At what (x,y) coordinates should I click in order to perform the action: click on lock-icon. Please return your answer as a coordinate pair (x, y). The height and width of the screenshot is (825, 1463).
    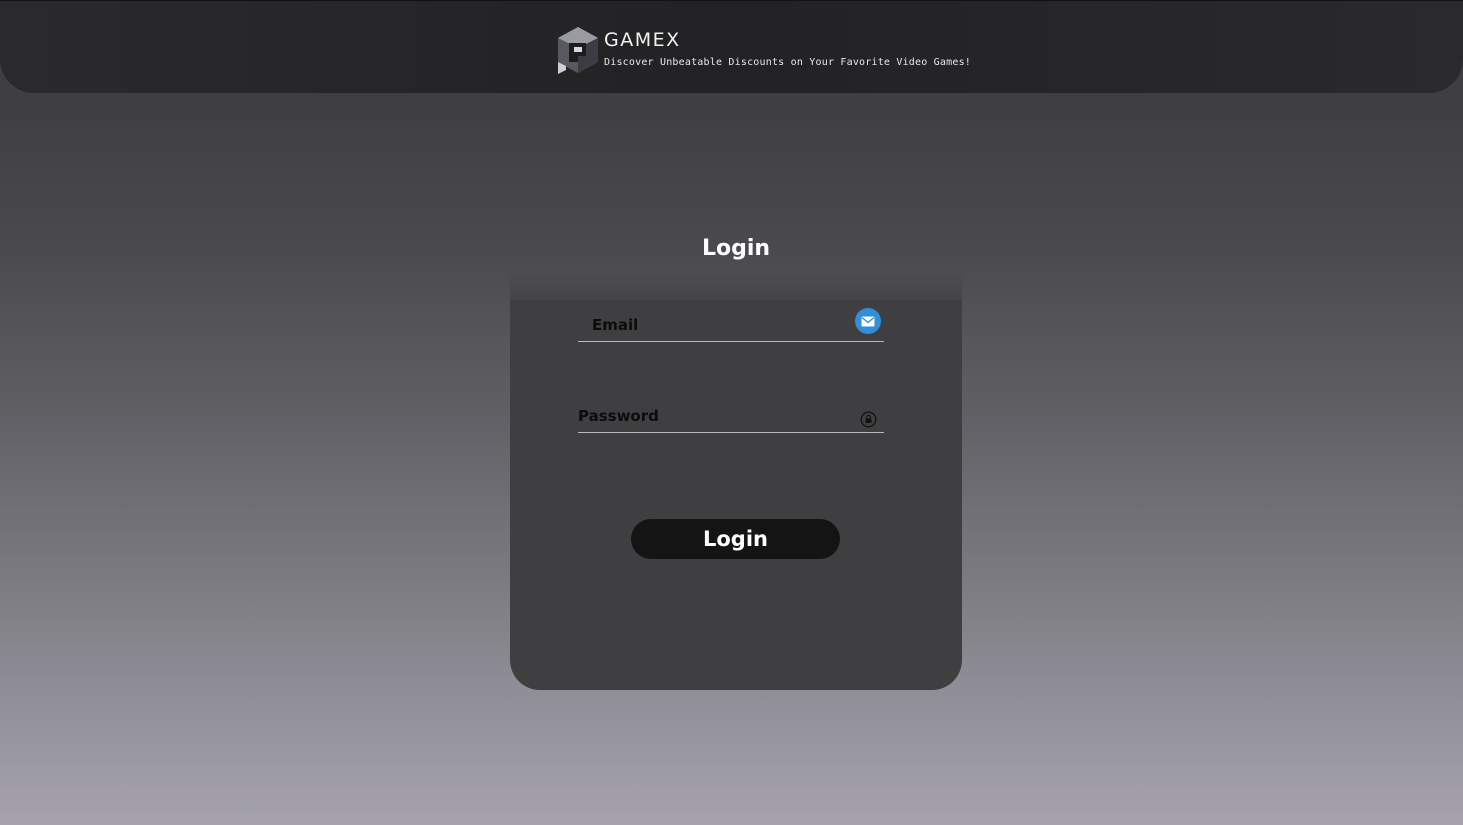
    Looking at the image, I should click on (868, 419).